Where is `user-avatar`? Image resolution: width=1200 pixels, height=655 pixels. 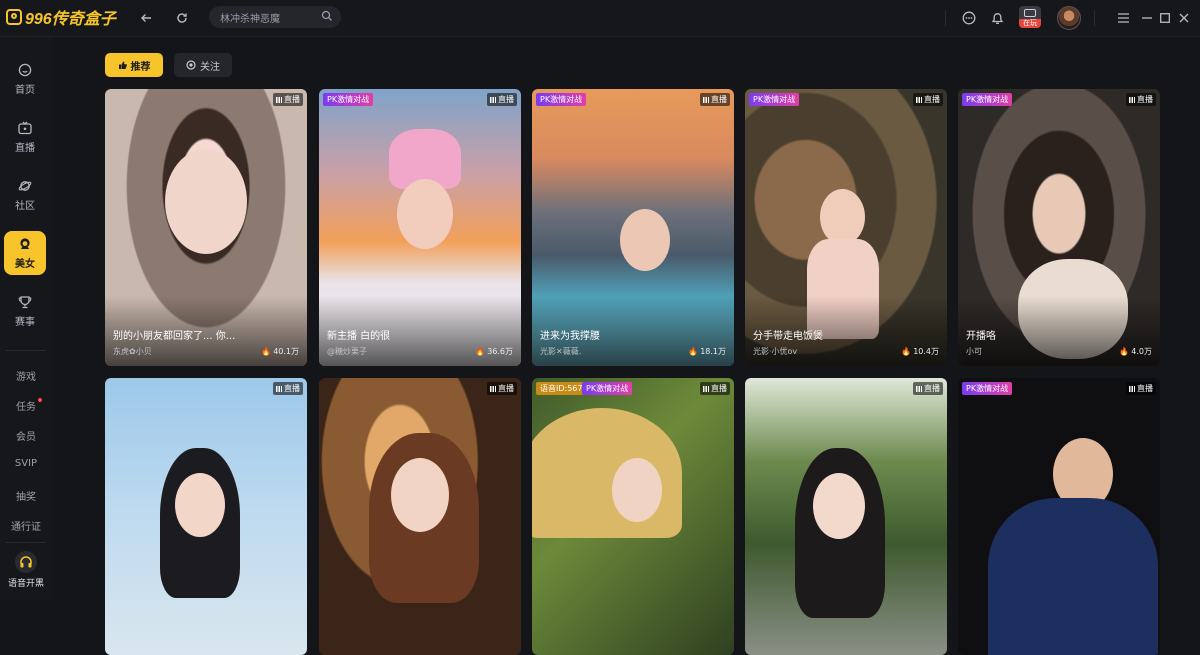 user-avatar is located at coordinates (1069, 18).